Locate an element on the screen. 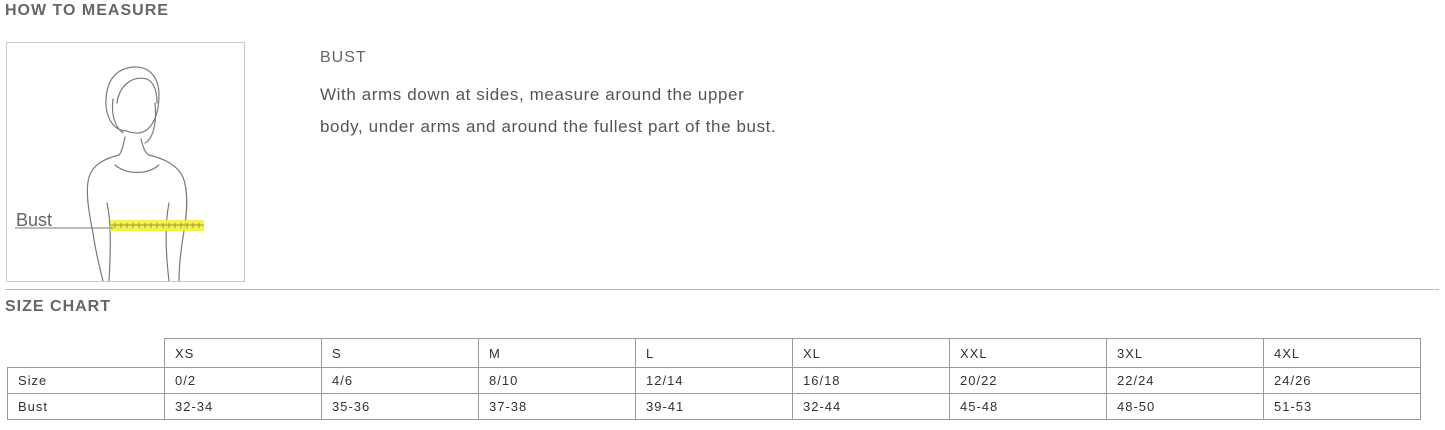 This screenshot has height=430, width=1445. size-header-cell: 4XL is located at coordinates (1342, 353).